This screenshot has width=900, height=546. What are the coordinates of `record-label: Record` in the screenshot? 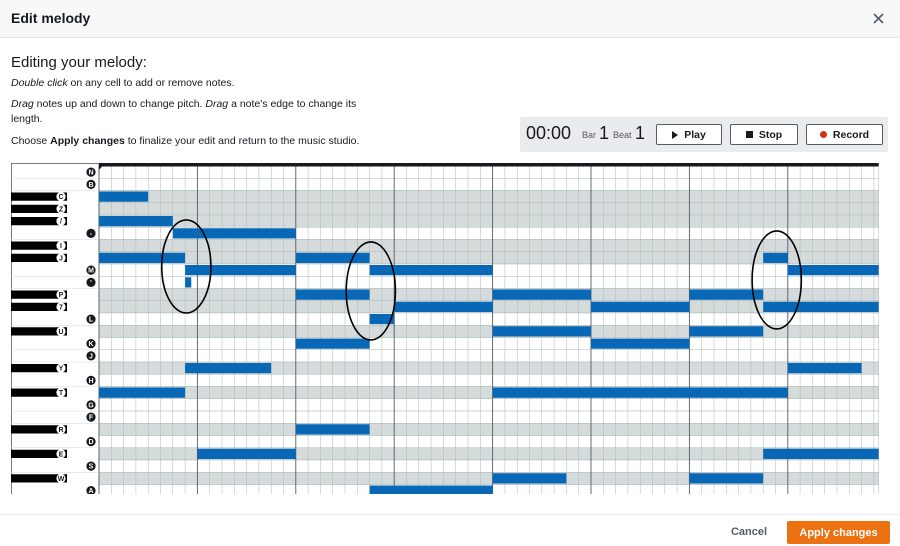 It's located at (851, 134).